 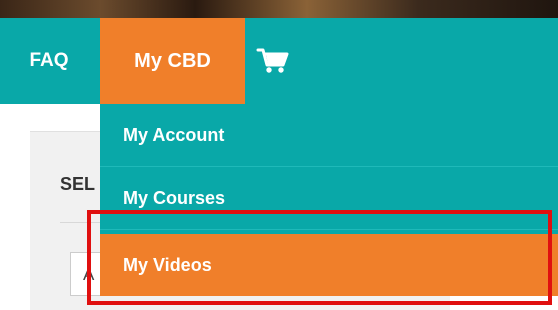 I want to click on dropdown-item-label: My Videos, so click(x=167, y=264).